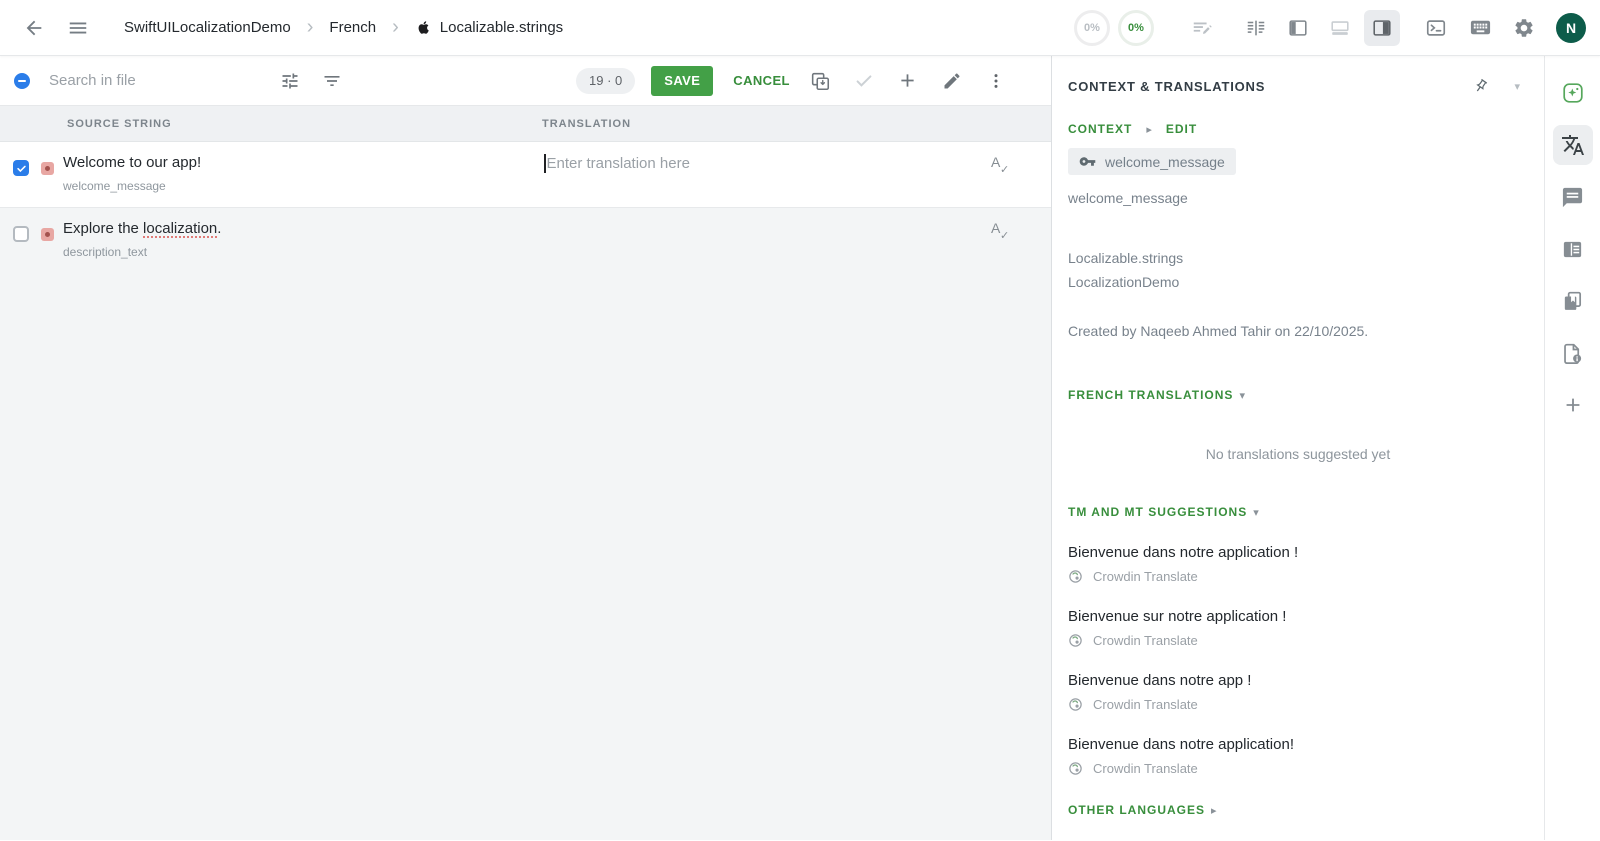  What do you see at coordinates (1150, 395) in the screenshot?
I see `french-translations-toggle: FRENCH TRANSLATIONS` at bounding box center [1150, 395].